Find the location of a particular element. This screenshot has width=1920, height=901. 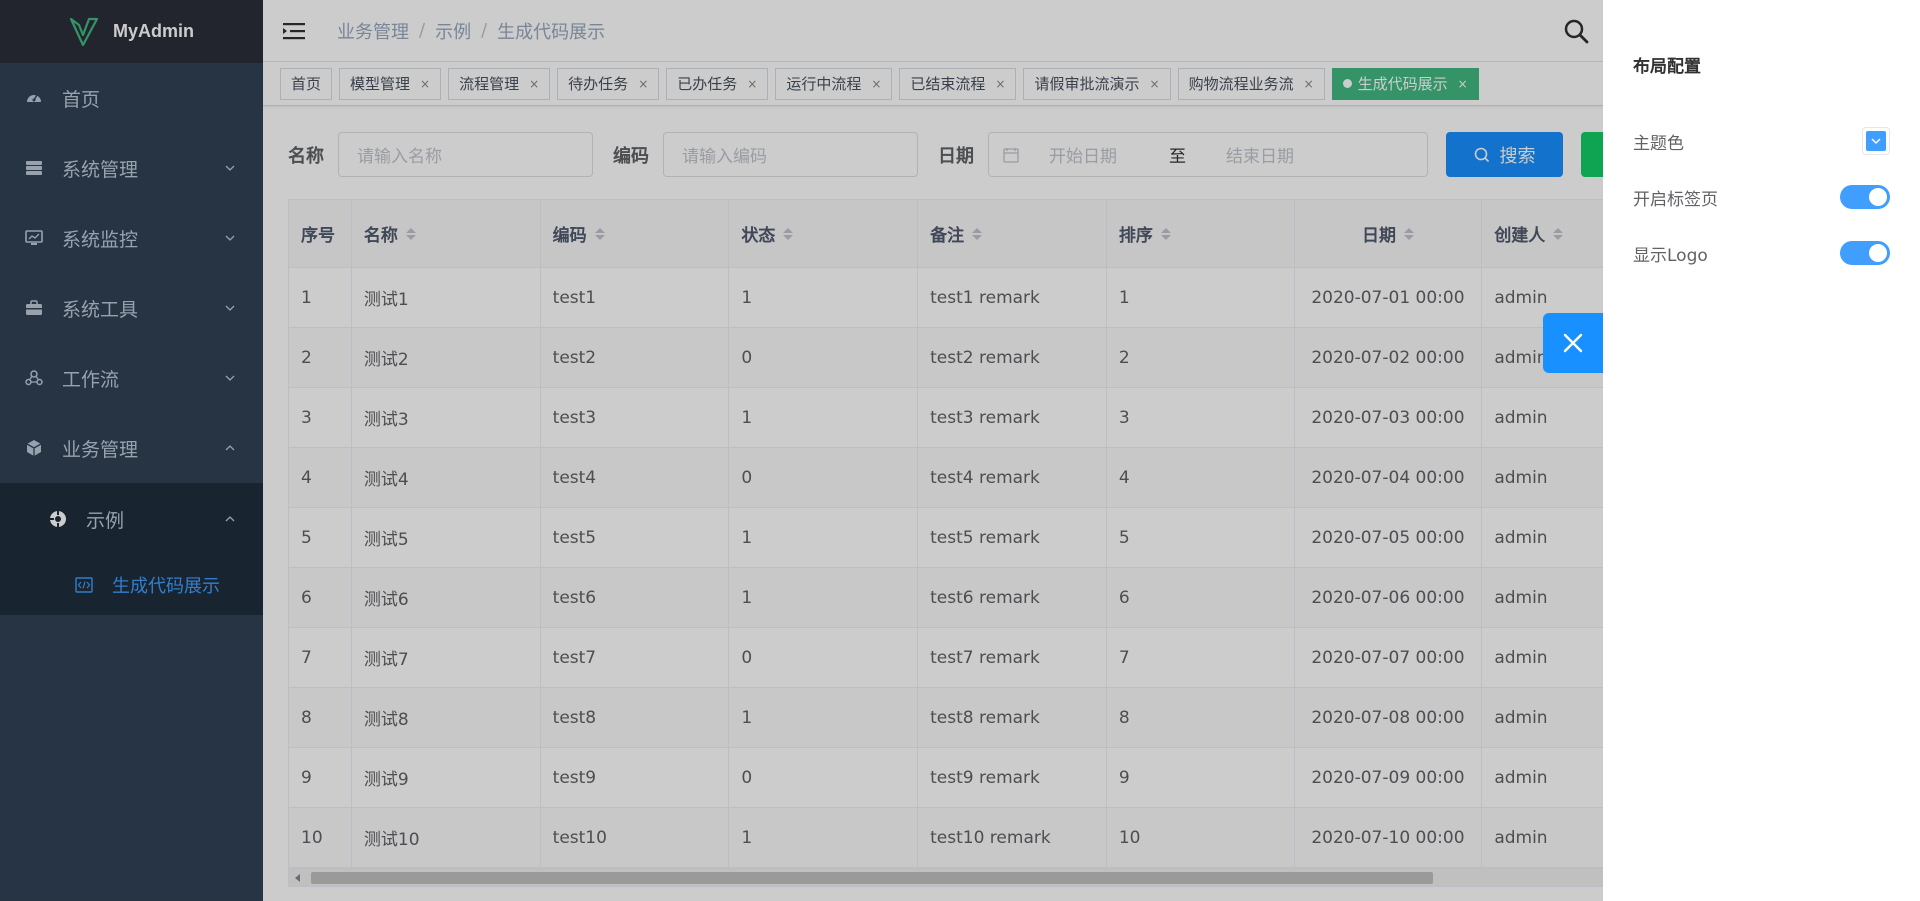

logo-setting-label: 显示Logo is located at coordinates (1670, 255).